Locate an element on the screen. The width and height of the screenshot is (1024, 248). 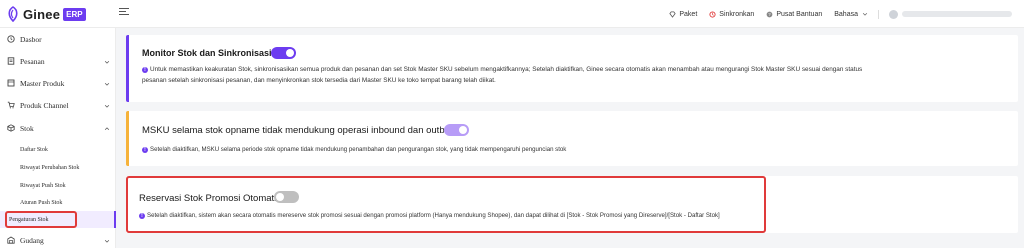
sidebar-subitem-label: Daftar Stok is located at coordinates (34, 150).